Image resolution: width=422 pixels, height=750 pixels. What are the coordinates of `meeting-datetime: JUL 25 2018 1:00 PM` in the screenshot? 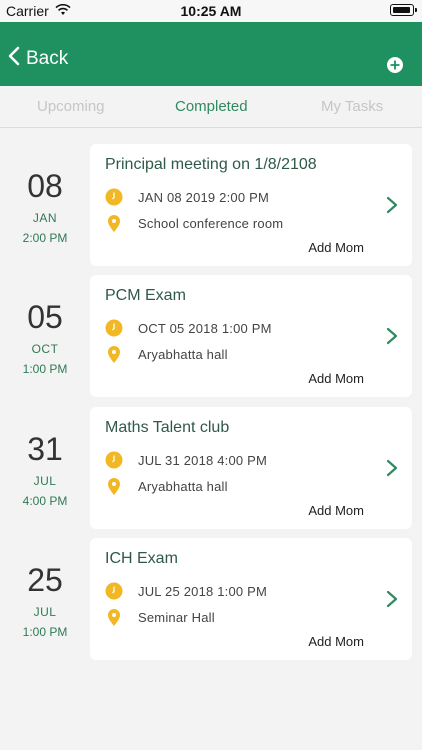 It's located at (203, 591).